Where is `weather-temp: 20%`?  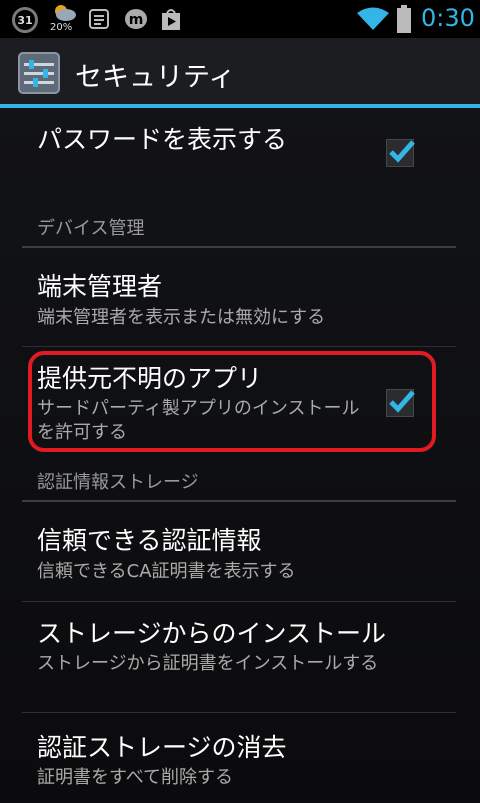
weather-temp: 20% is located at coordinates (61, 27).